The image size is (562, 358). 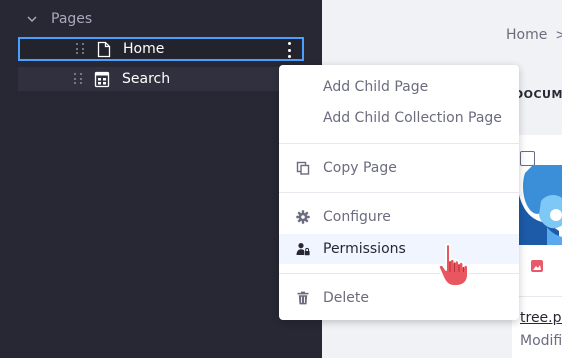 I want to click on tree-item-home: Home, so click(x=161, y=49).